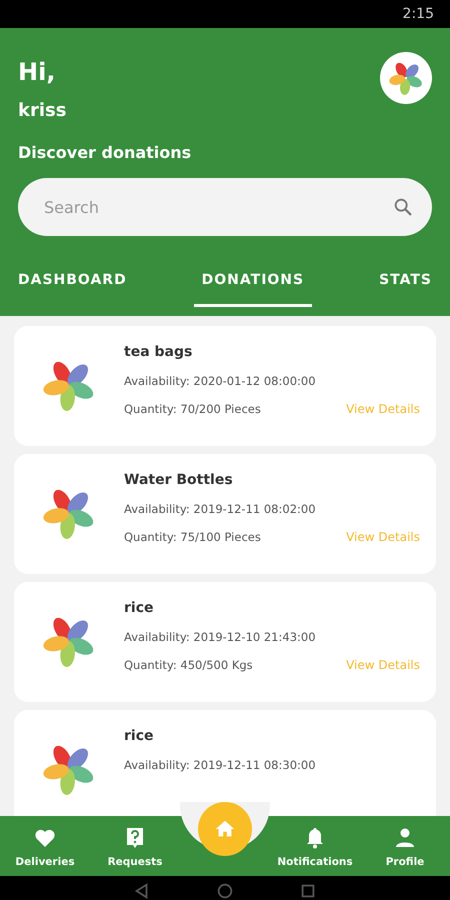  What do you see at coordinates (225, 891) in the screenshot?
I see `home-circle-icon` at bounding box center [225, 891].